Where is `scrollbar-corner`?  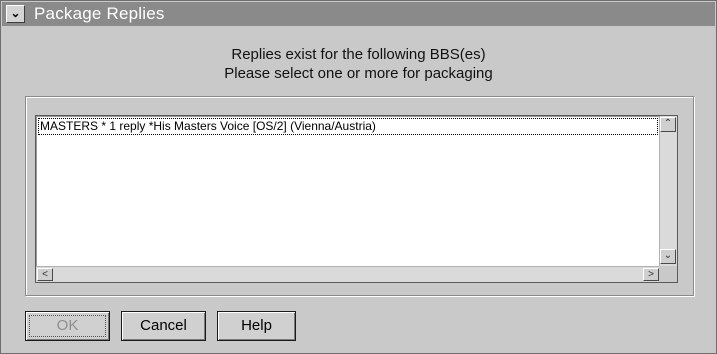
scrollbar-corner is located at coordinates (668, 274).